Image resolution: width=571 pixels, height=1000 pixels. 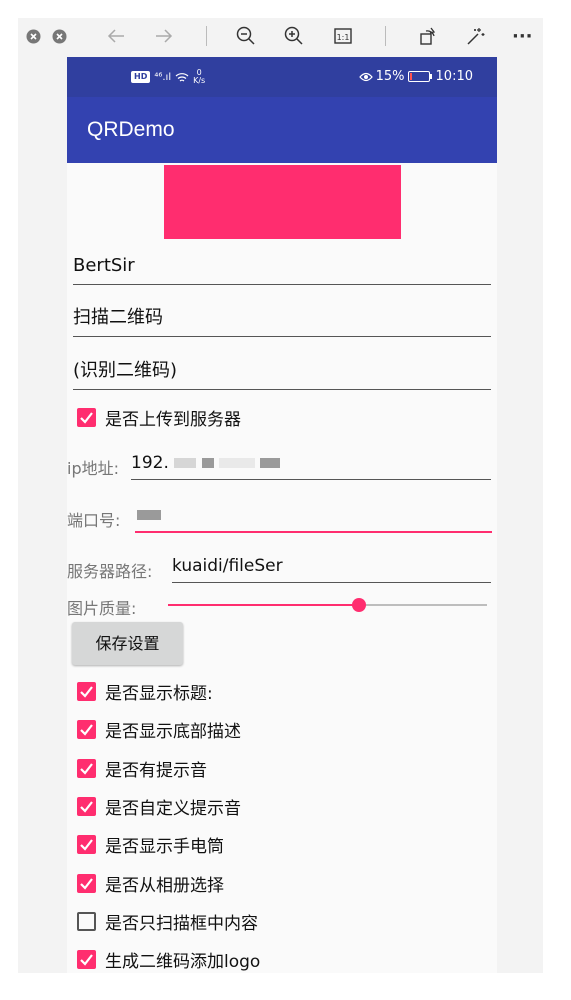 I want to click on port-input, so click(x=313, y=516).